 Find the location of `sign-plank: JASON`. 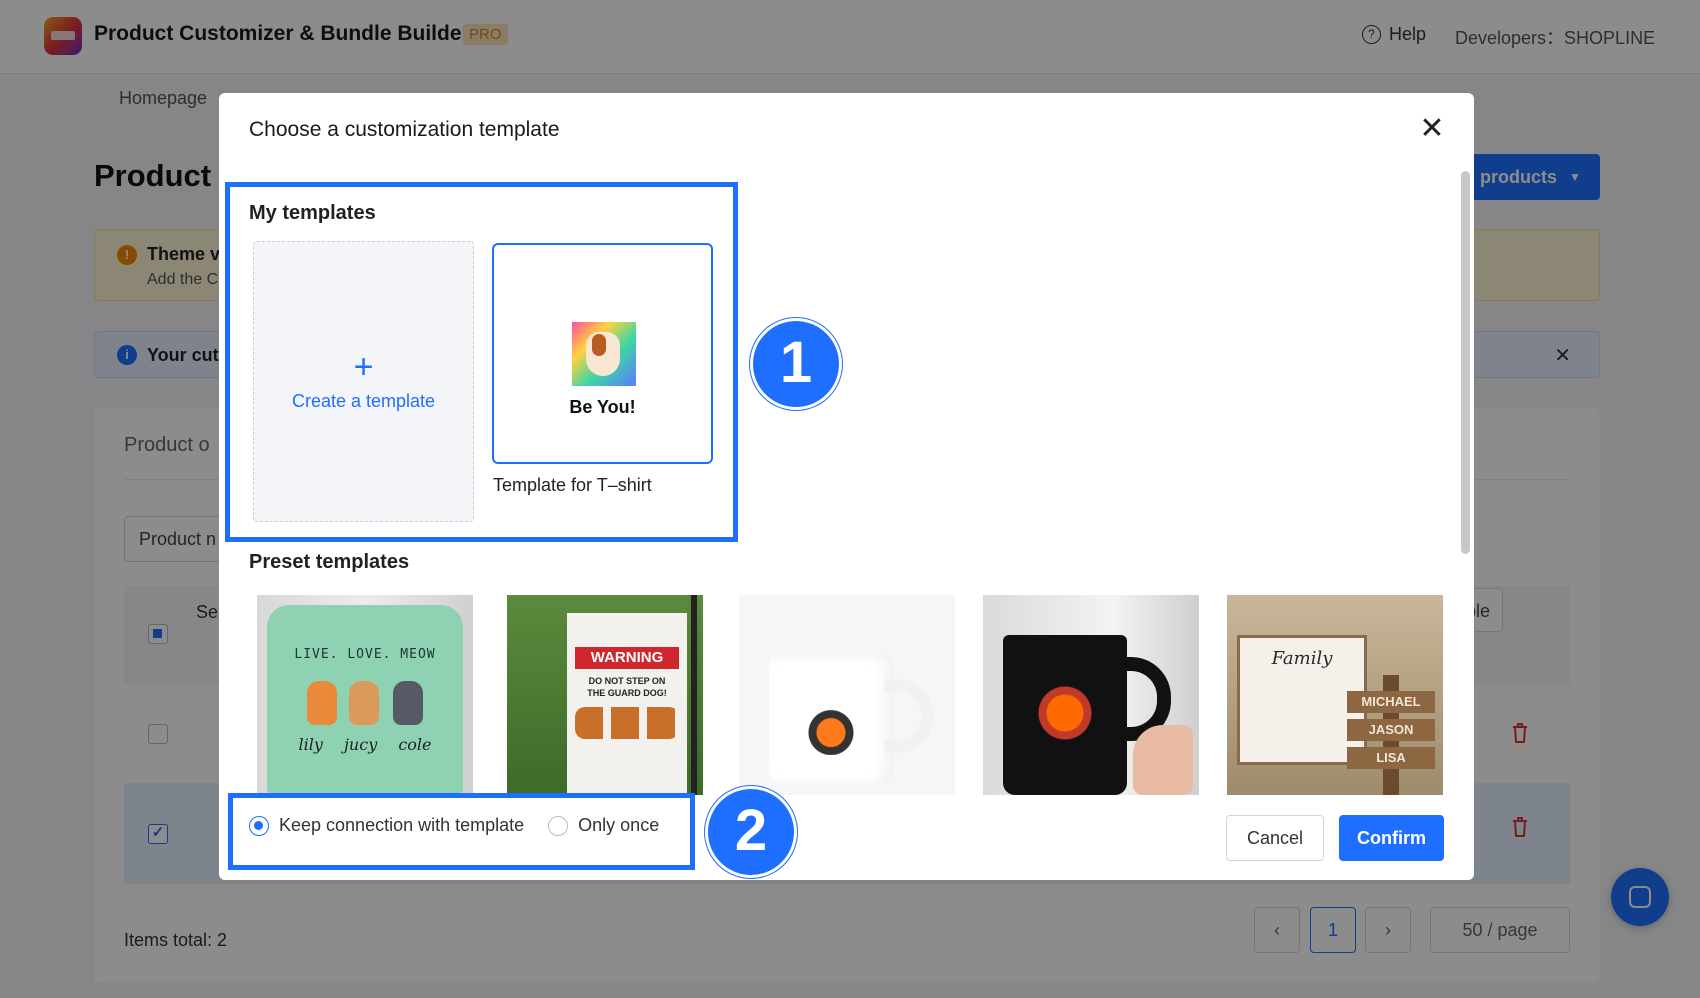

sign-plank: JASON is located at coordinates (1391, 730).